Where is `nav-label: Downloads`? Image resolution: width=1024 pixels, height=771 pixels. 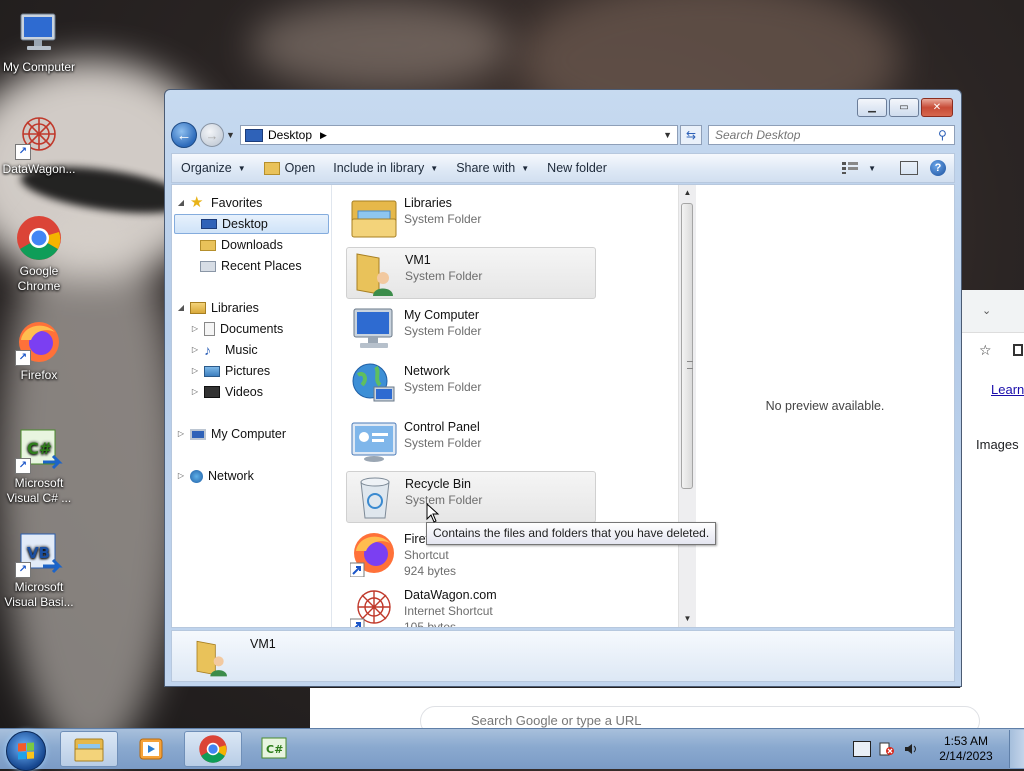 nav-label: Downloads is located at coordinates (252, 245).